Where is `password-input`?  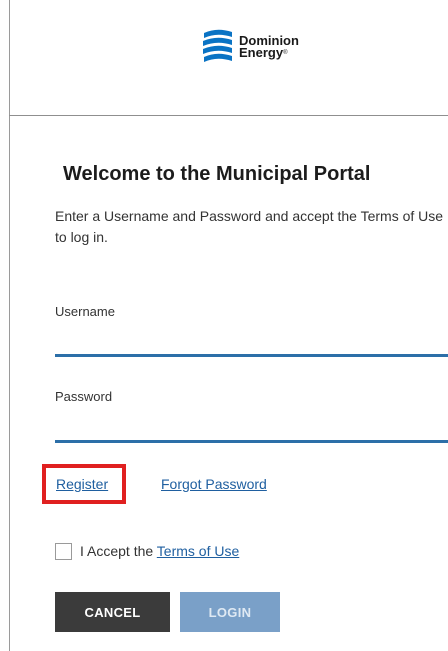
password-input is located at coordinates (251, 429).